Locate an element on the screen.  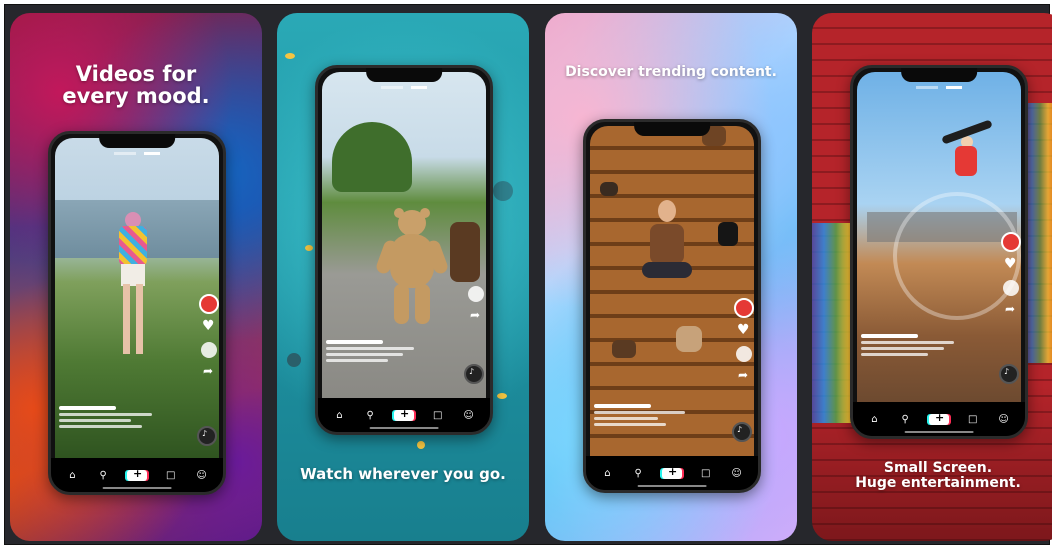
caption-line: Discover trending content. is located at coordinates (671, 72).